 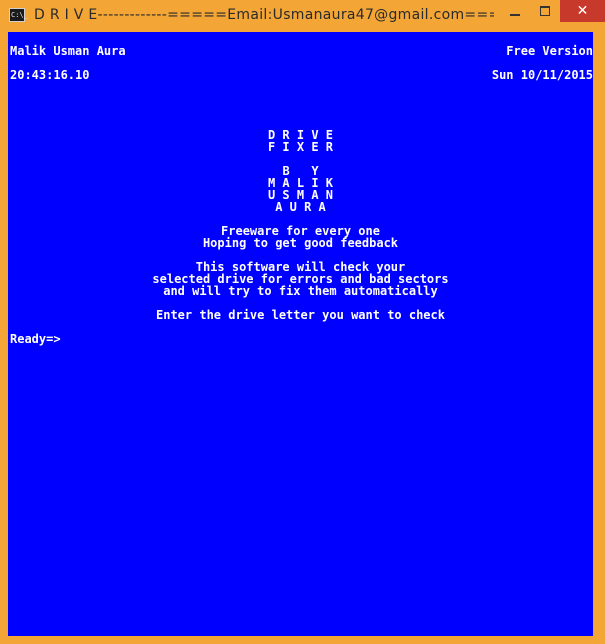 What do you see at coordinates (545, 11) in the screenshot?
I see `maximize-button` at bounding box center [545, 11].